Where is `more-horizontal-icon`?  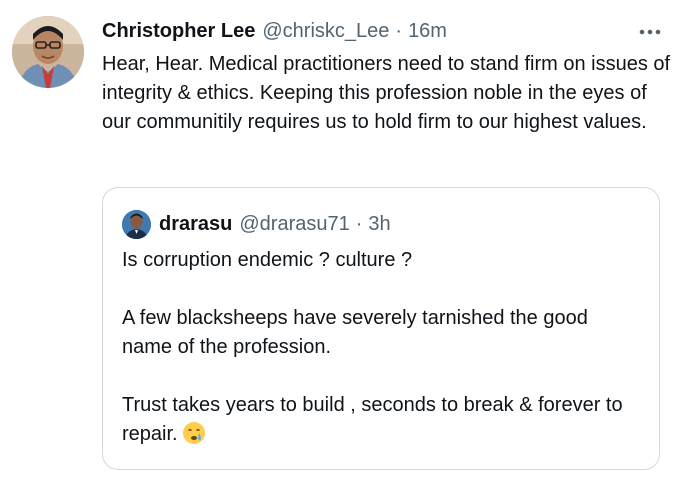 more-horizontal-icon is located at coordinates (650, 32).